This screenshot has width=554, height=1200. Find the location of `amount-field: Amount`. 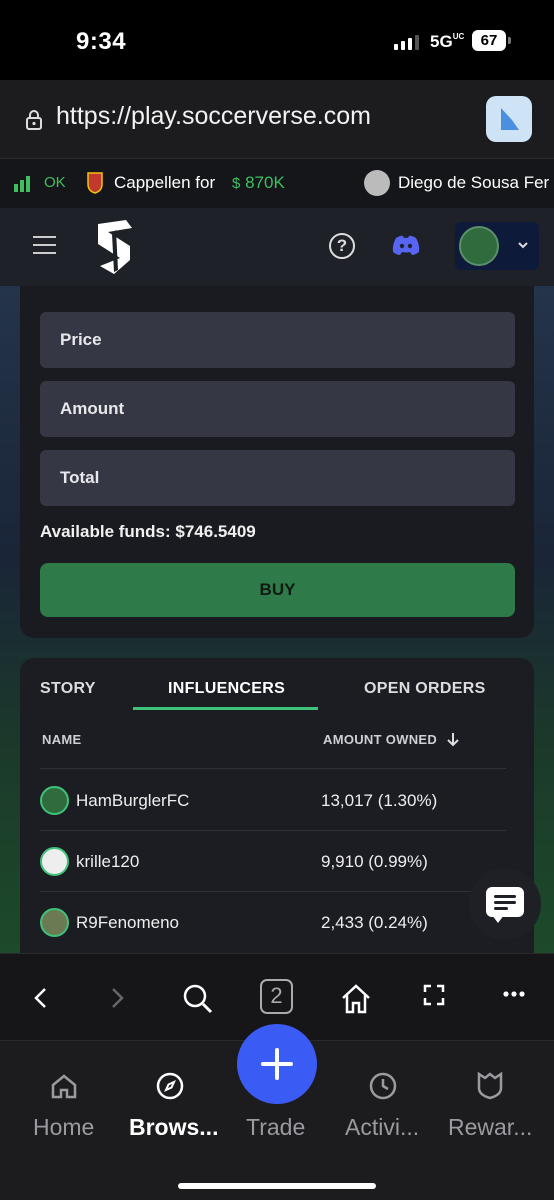

amount-field: Amount is located at coordinates (277, 409).